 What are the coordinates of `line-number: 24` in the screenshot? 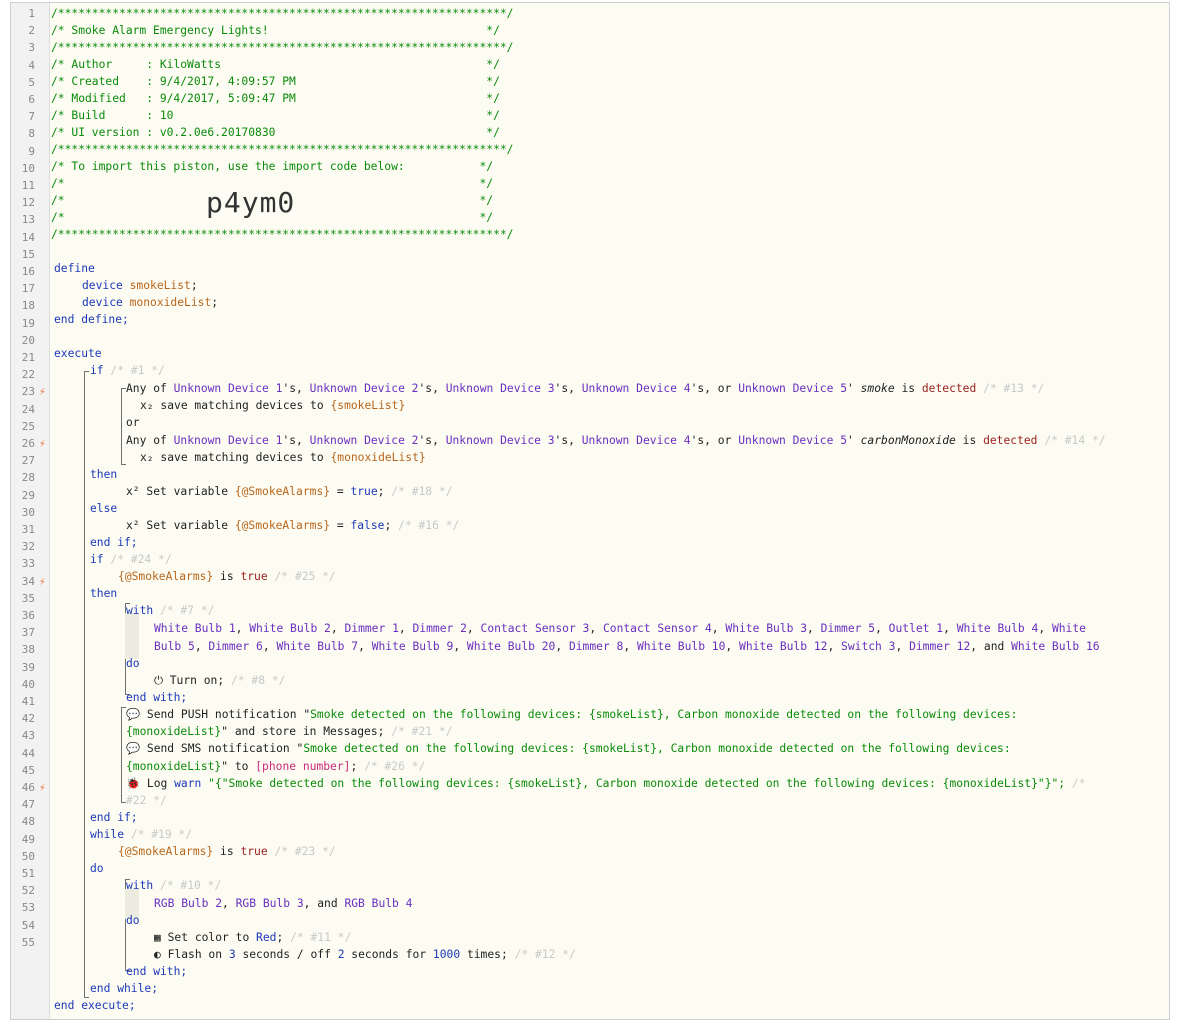 It's located at (28, 409).